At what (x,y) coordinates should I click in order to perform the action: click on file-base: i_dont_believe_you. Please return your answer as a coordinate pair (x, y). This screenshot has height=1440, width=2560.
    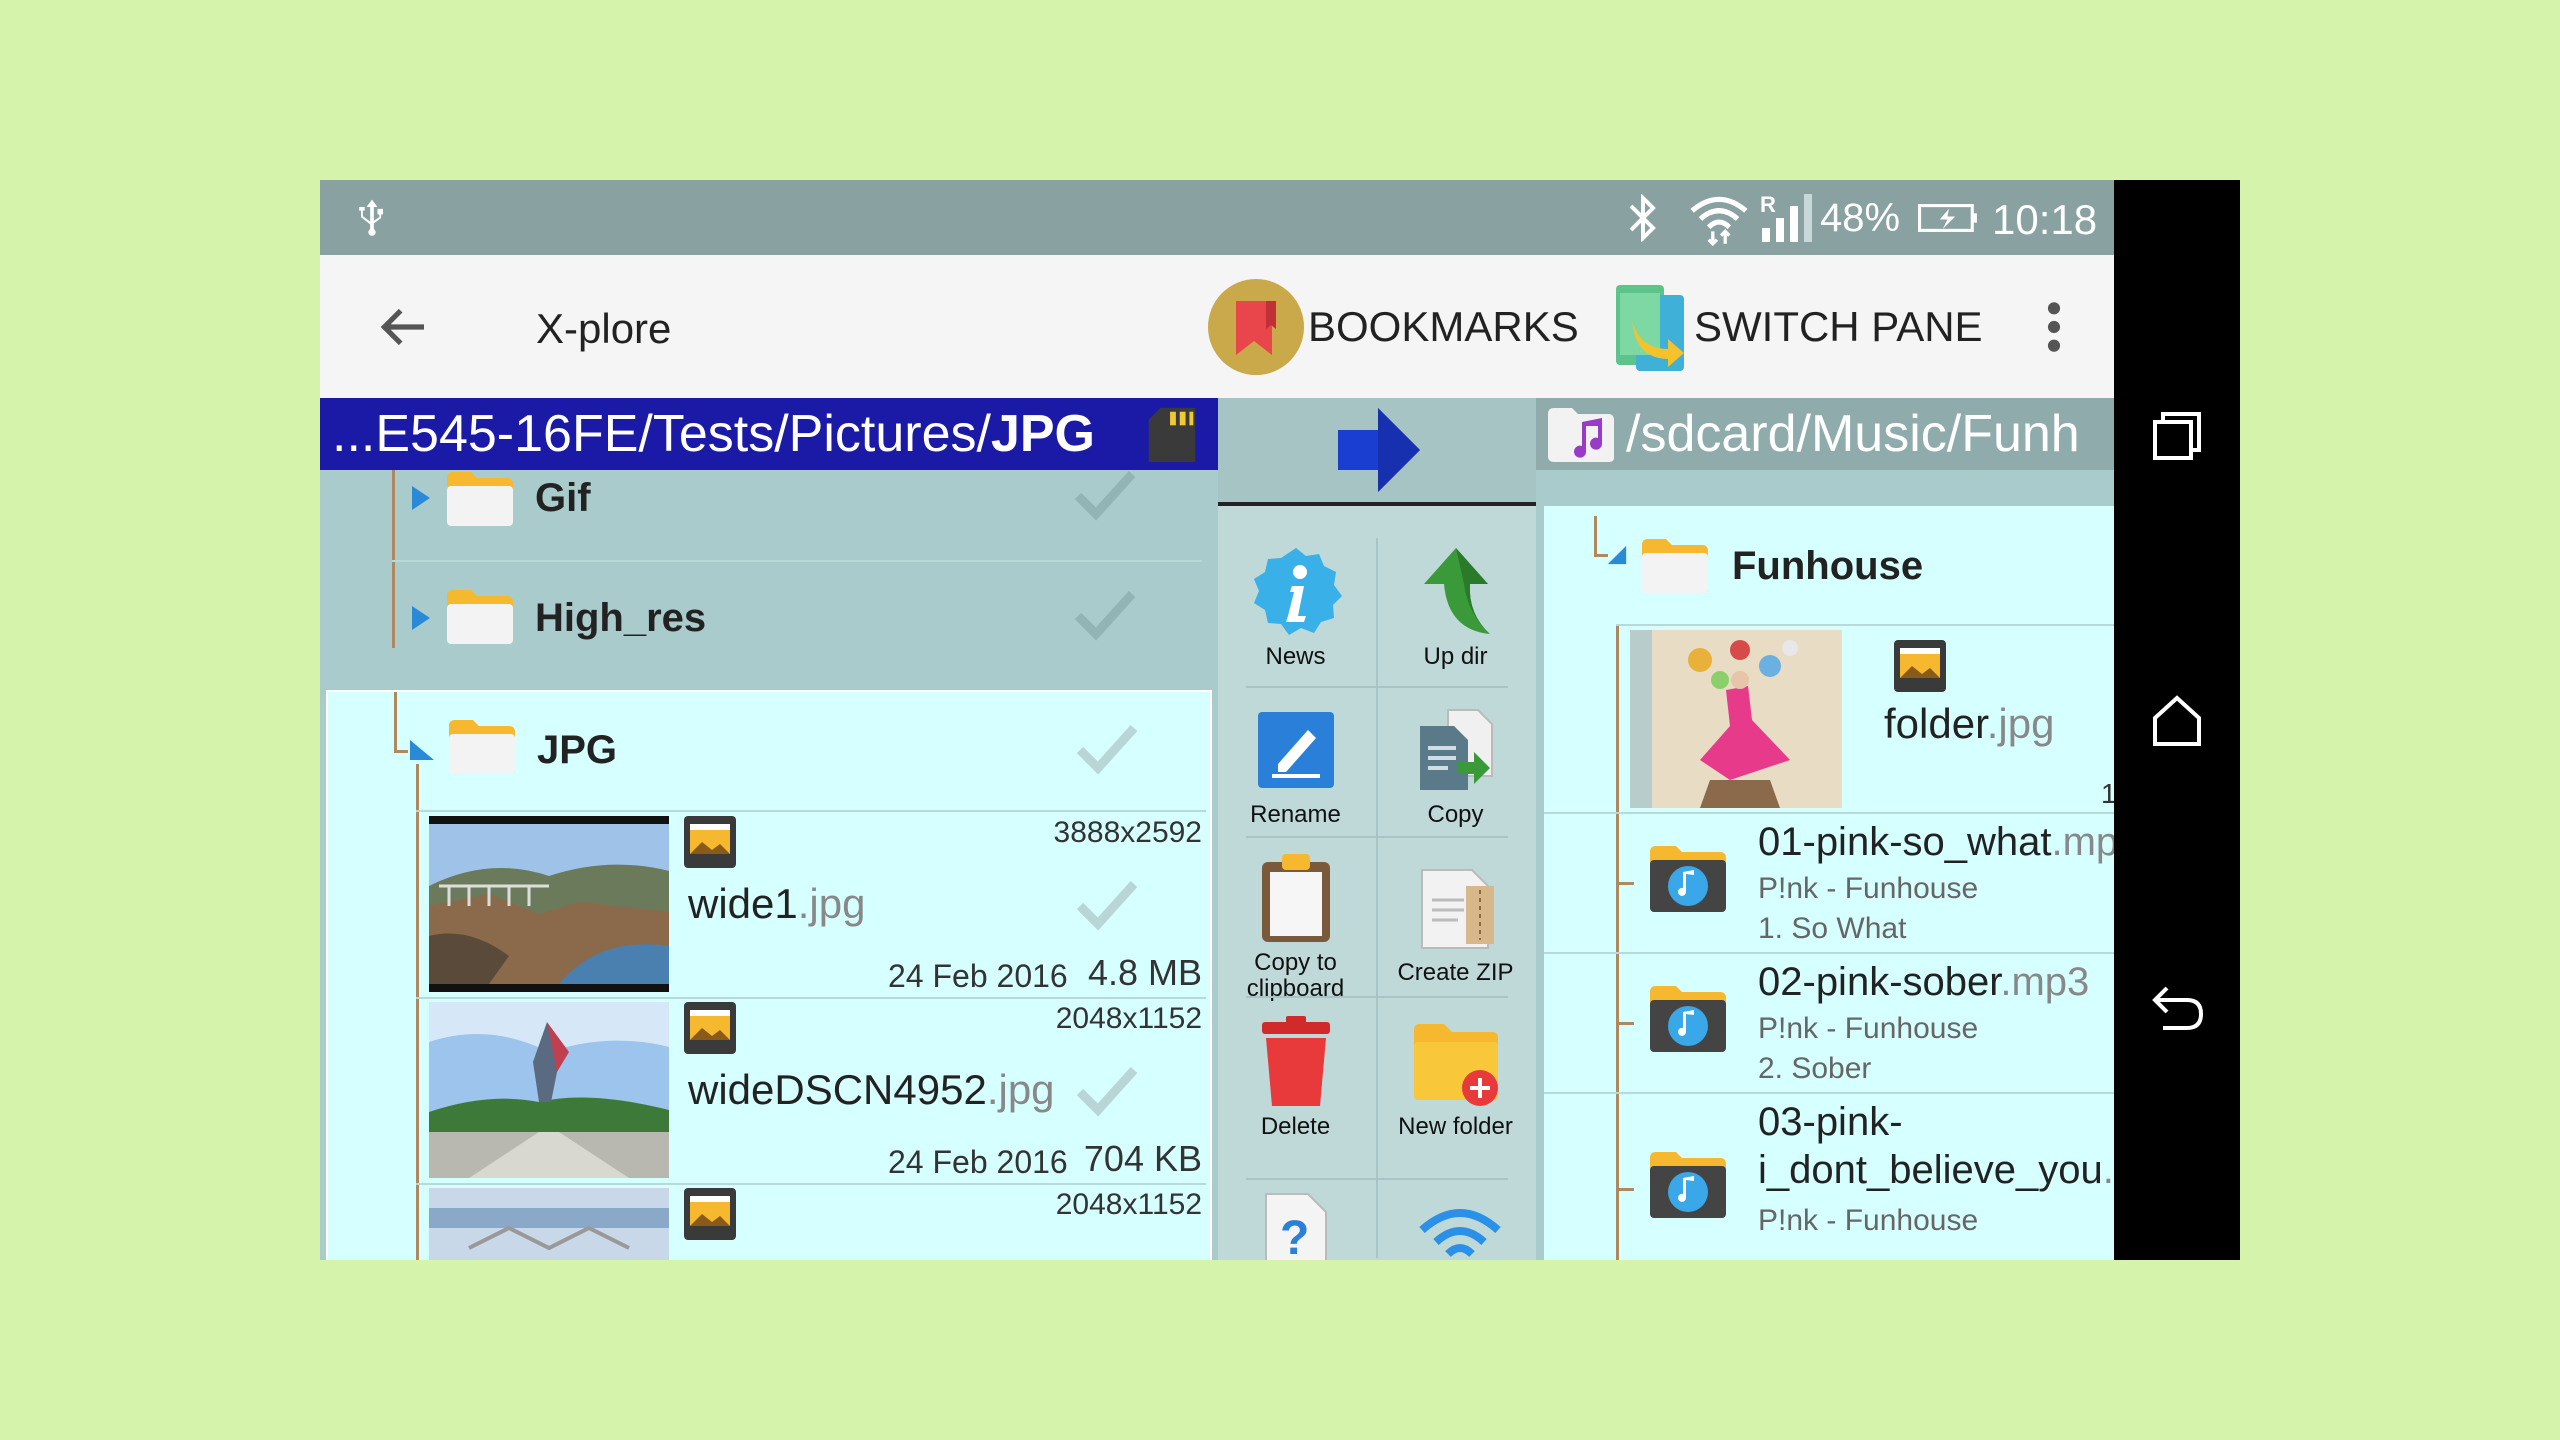
    Looking at the image, I should click on (1930, 1170).